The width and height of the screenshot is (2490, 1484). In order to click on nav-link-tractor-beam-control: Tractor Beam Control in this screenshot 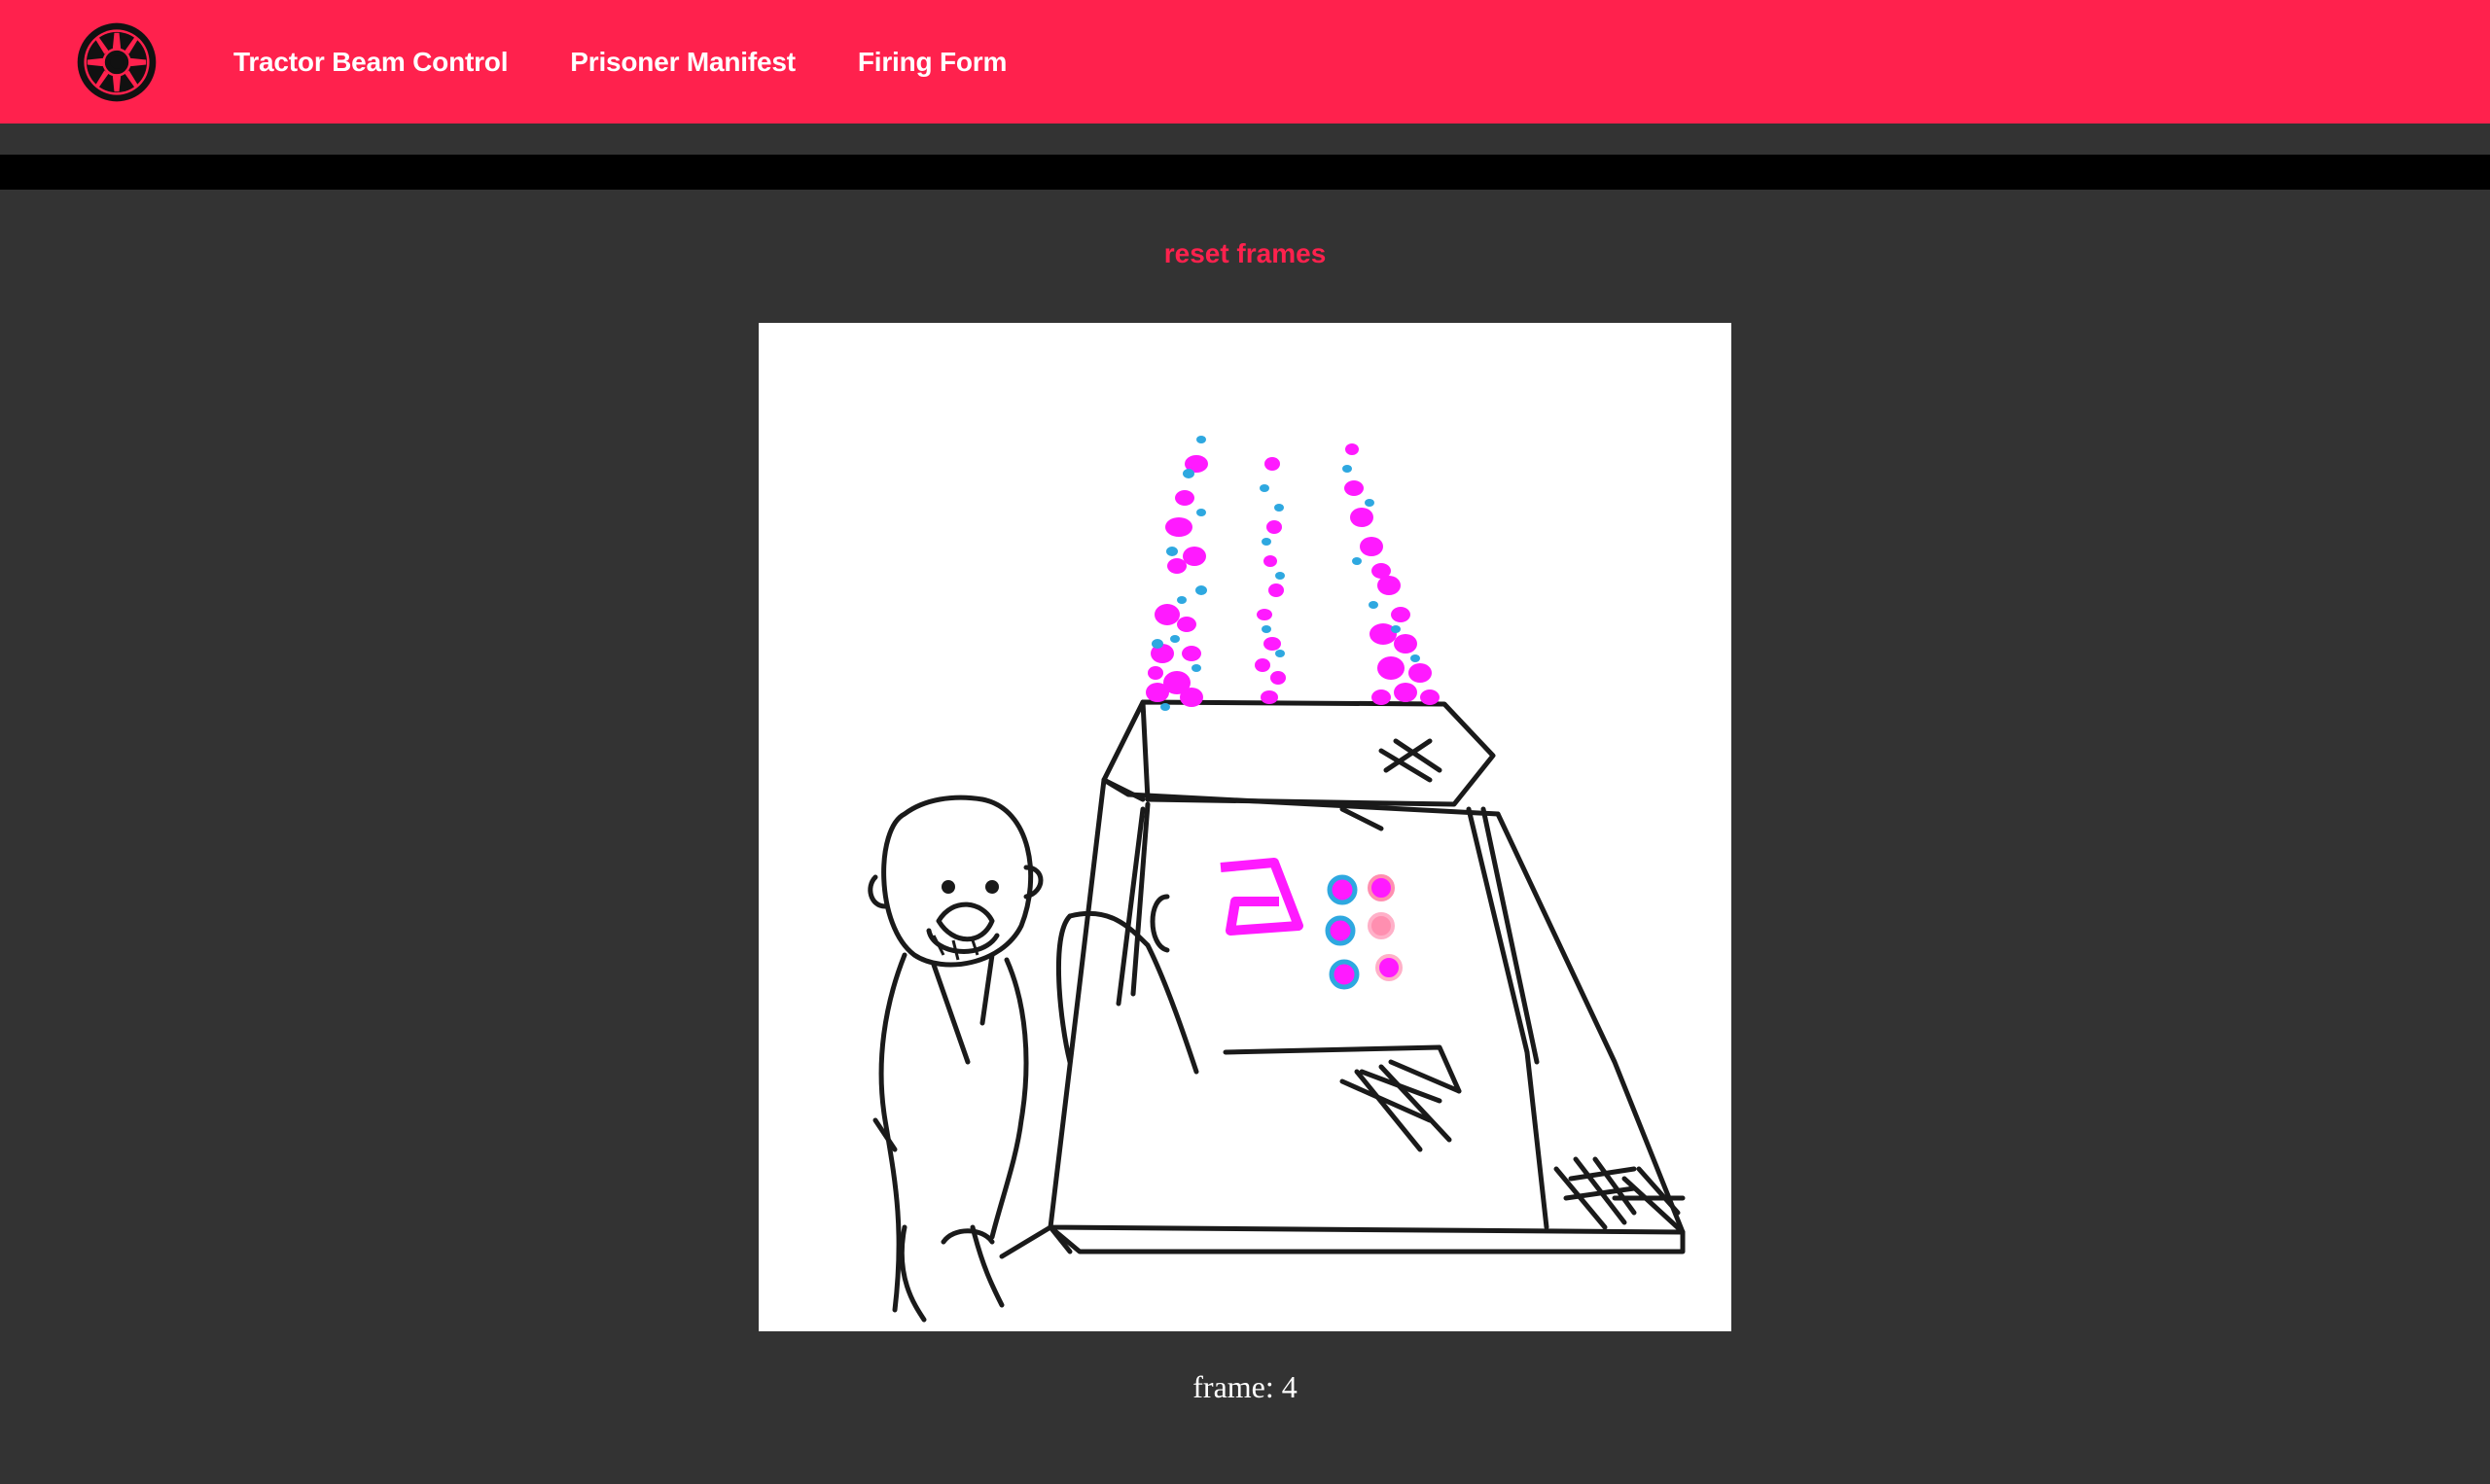, I will do `click(370, 63)`.